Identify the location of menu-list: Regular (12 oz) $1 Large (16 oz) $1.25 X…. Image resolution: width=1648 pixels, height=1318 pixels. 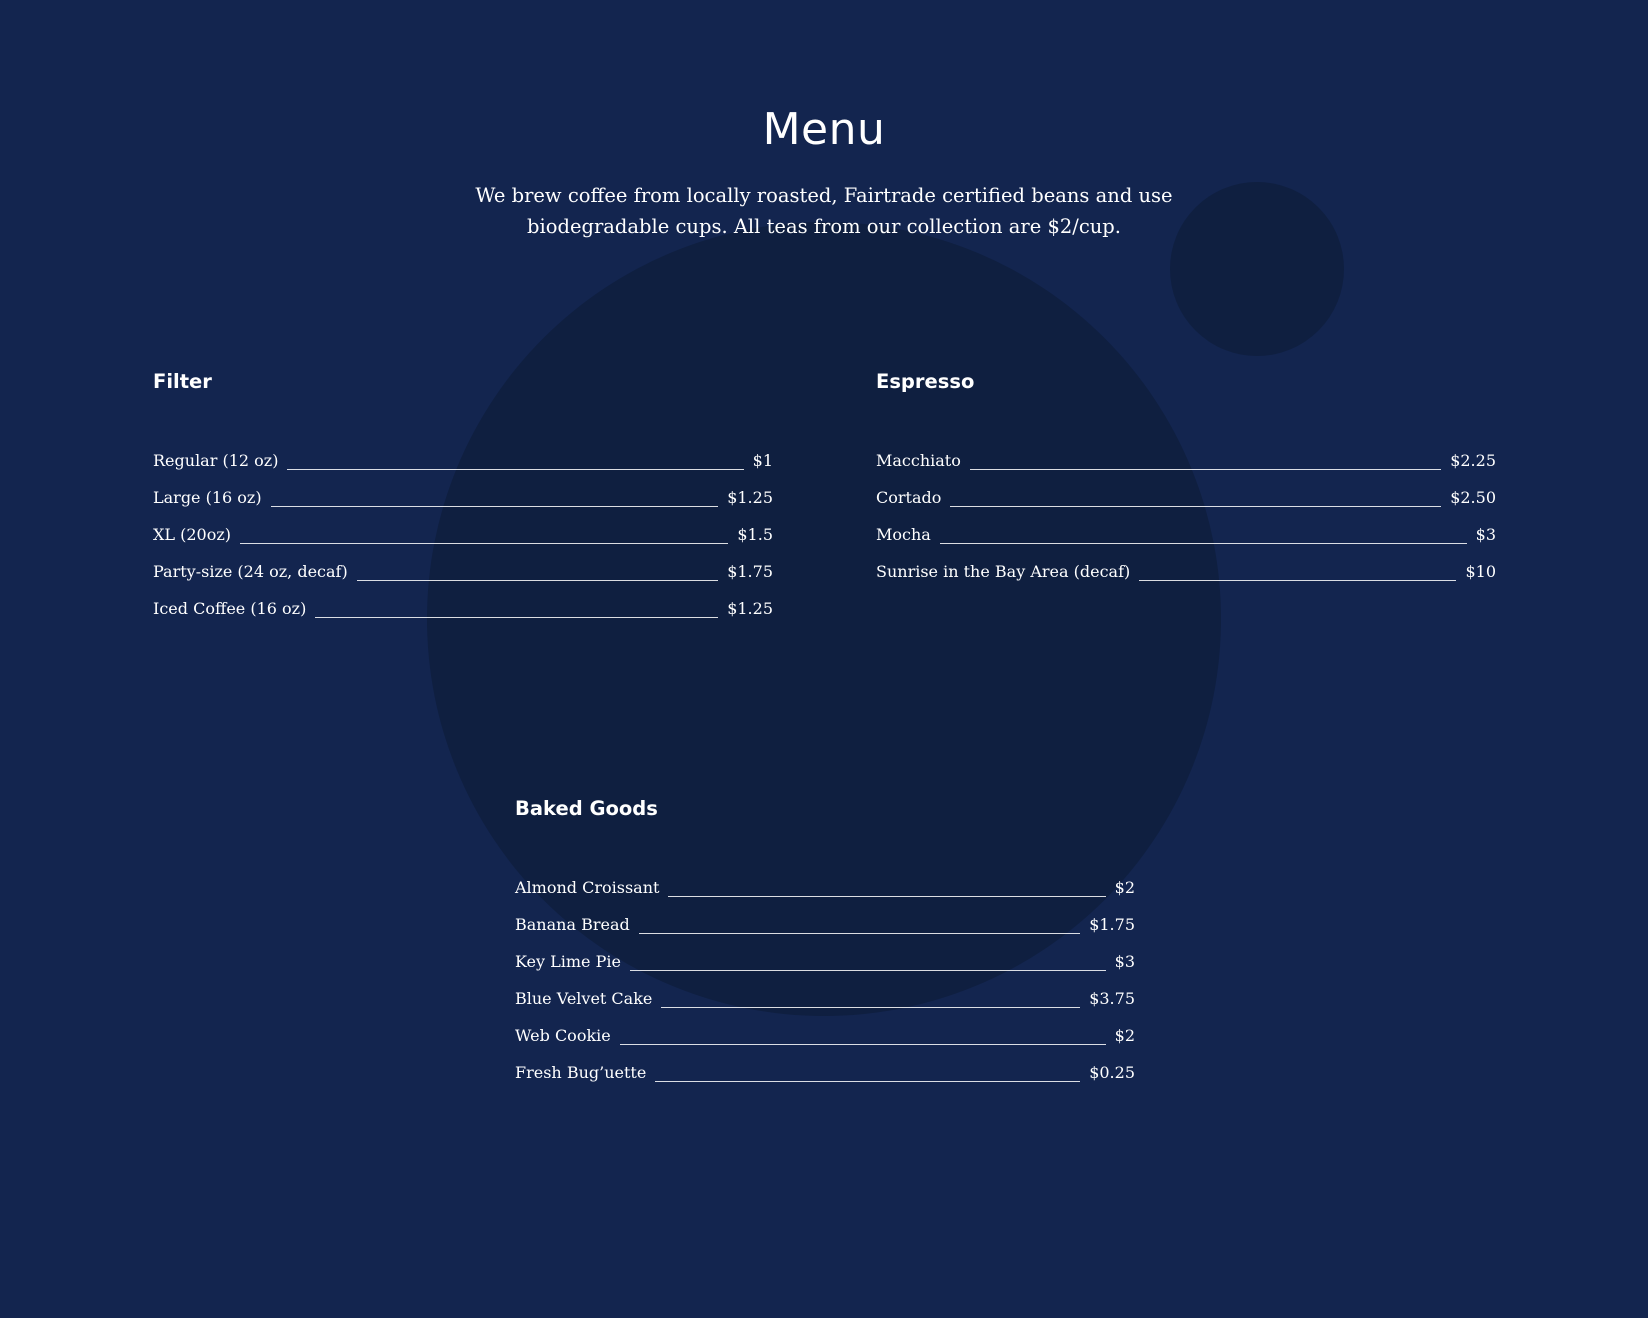
(463, 531).